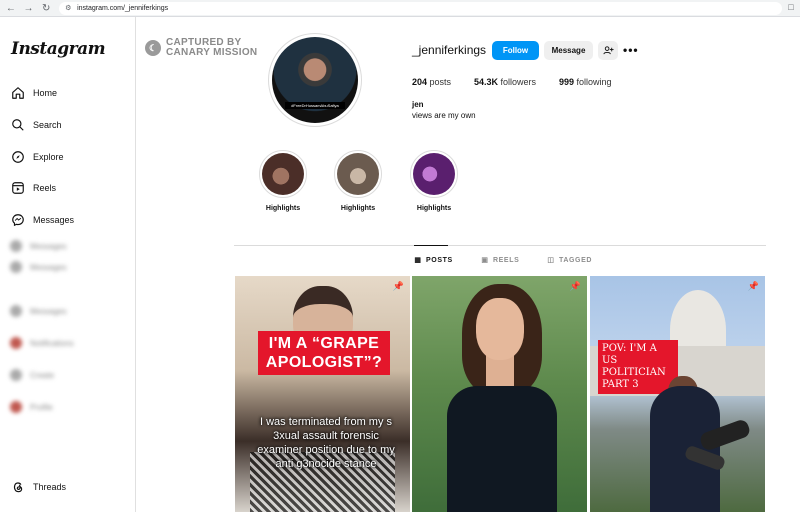 This screenshot has height=512, width=800. I want to click on posts-stat: 204 posts, so click(432, 82).